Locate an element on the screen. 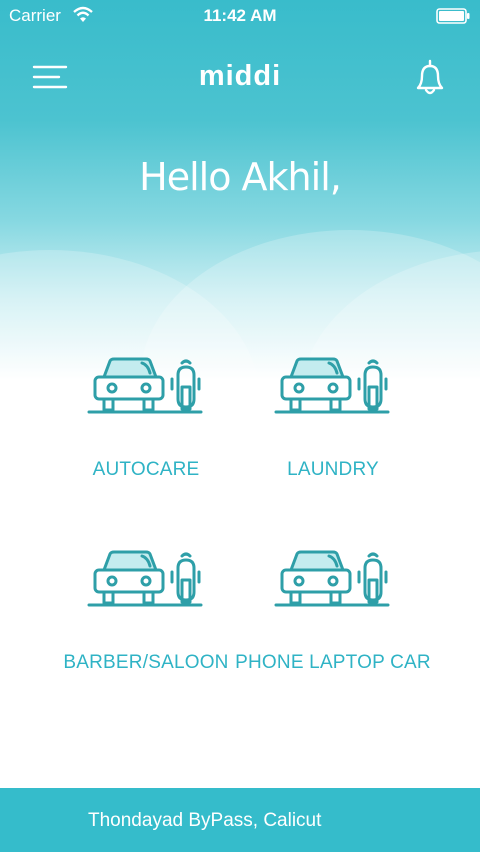 The image size is (480, 852). bell-icon is located at coordinates (430, 78).